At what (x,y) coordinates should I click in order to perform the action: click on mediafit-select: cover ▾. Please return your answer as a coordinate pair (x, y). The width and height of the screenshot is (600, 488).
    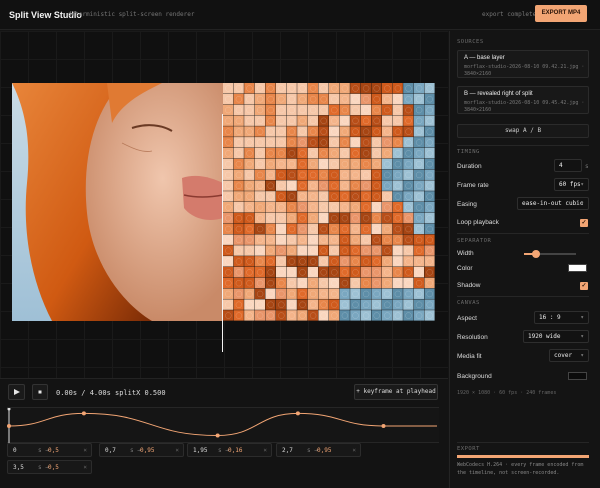
    Looking at the image, I should click on (569, 355).